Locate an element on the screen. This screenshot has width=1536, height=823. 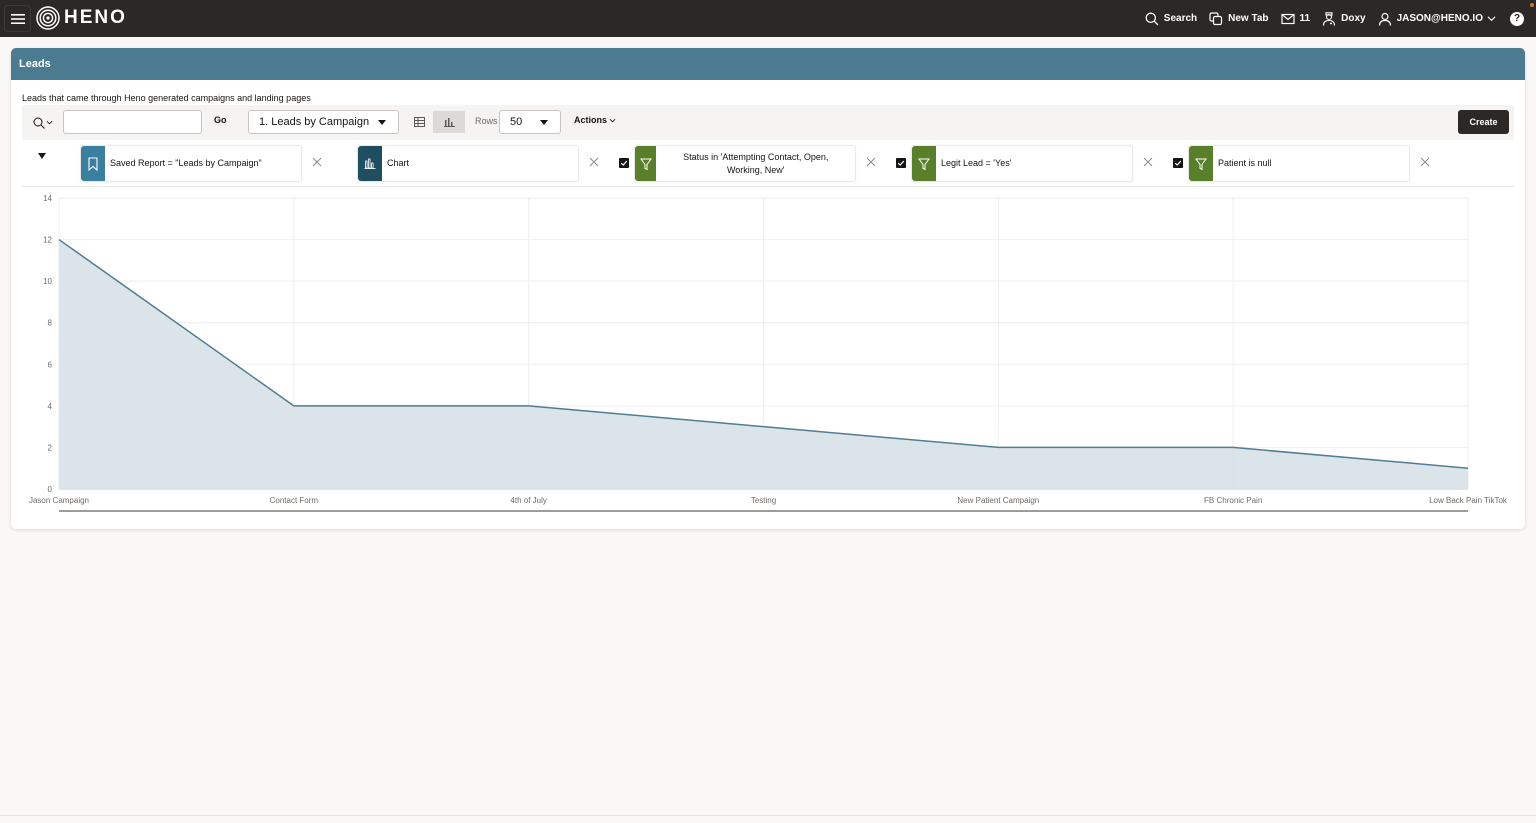
search-nav-button: Search is located at coordinates (1171, 19).